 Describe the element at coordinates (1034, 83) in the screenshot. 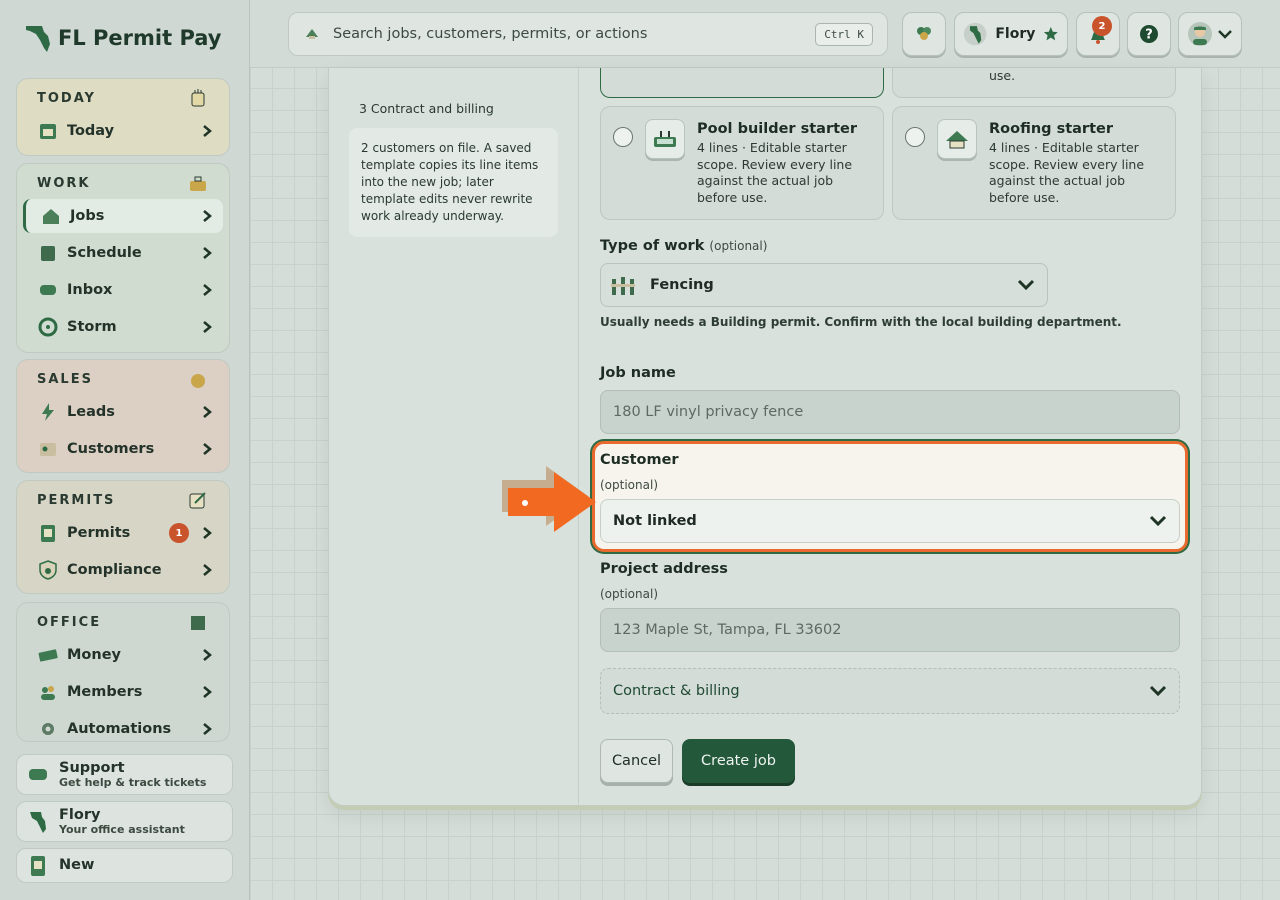

I see `template-option: use.` at that location.